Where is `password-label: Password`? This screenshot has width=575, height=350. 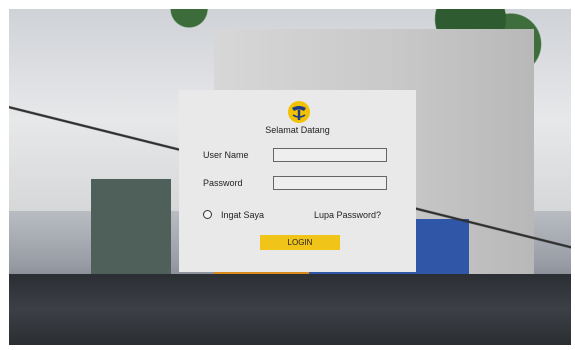 password-label: Password is located at coordinates (223, 183).